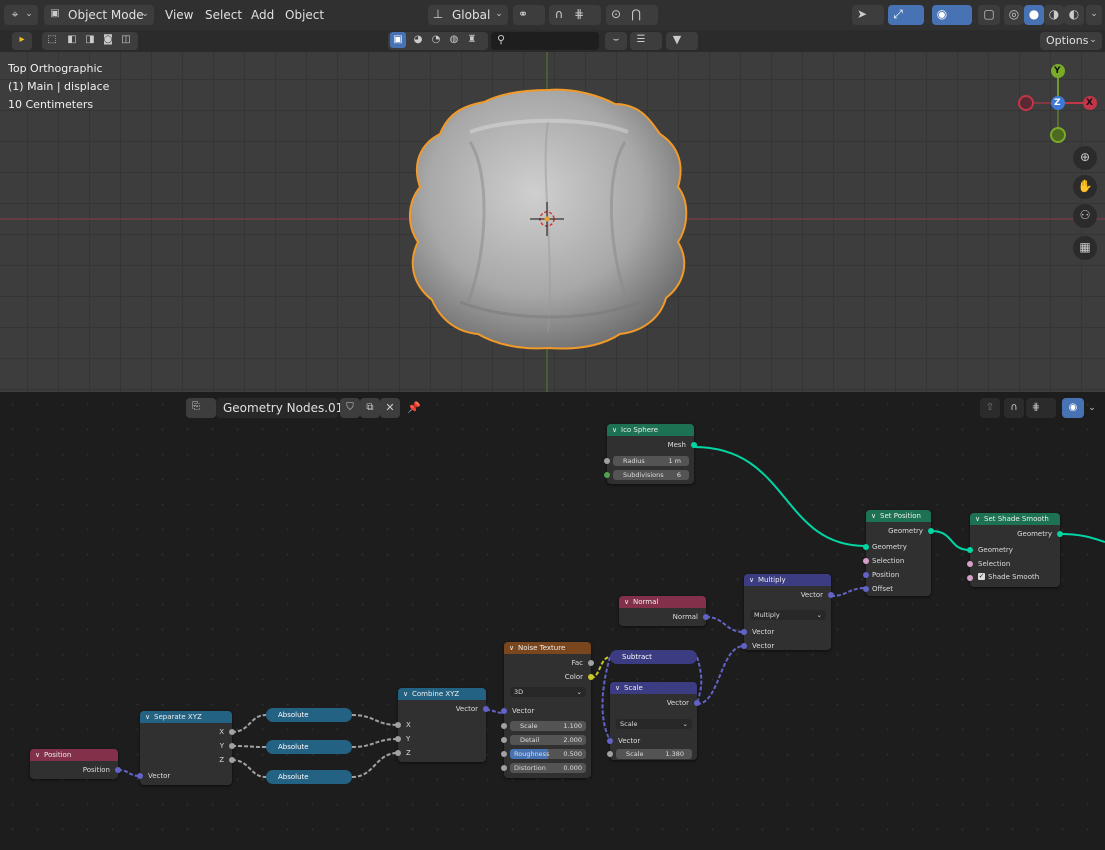 Image resolution: width=1105 pixels, height=850 pixels. Describe the element at coordinates (1074, 15) in the screenshot. I see `shading-rendered: ◐` at that location.